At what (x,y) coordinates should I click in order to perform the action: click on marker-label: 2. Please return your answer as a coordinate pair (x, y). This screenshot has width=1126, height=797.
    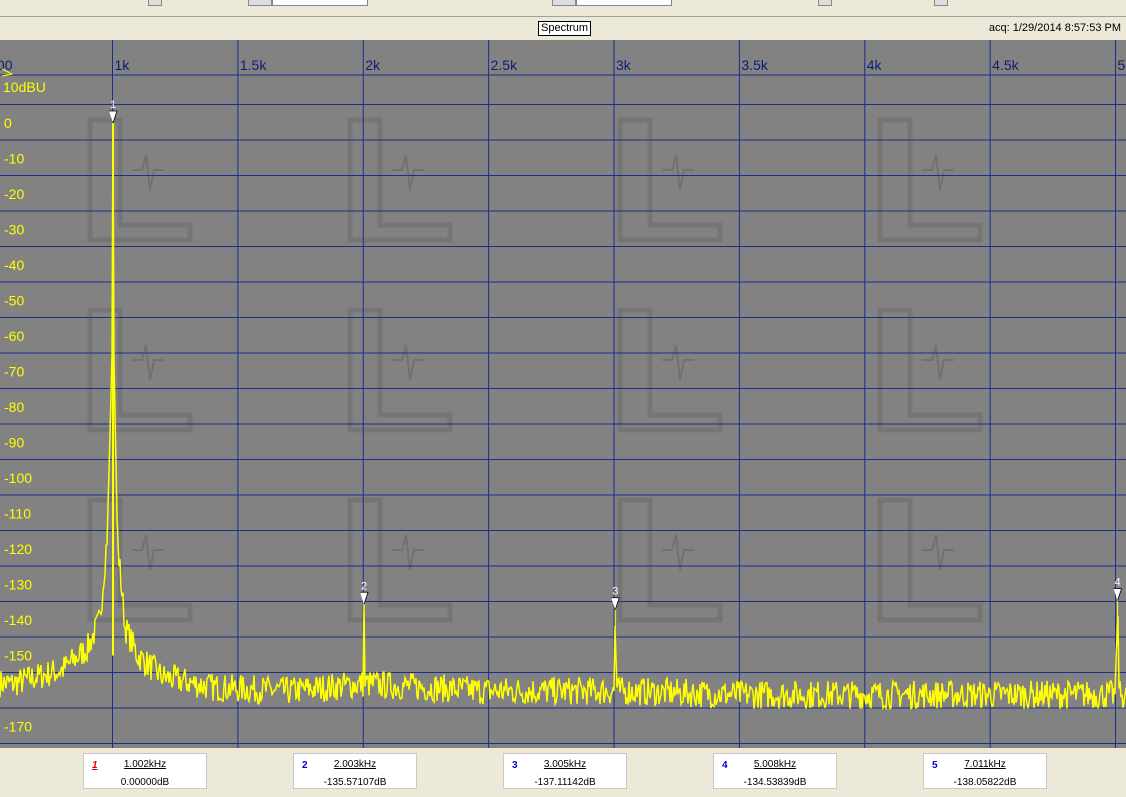
    Looking at the image, I should click on (364, 586).